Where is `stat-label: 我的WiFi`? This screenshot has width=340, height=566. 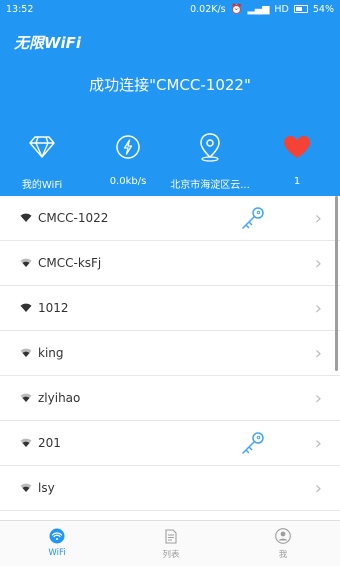
stat-label: 我的WiFi is located at coordinates (42, 185).